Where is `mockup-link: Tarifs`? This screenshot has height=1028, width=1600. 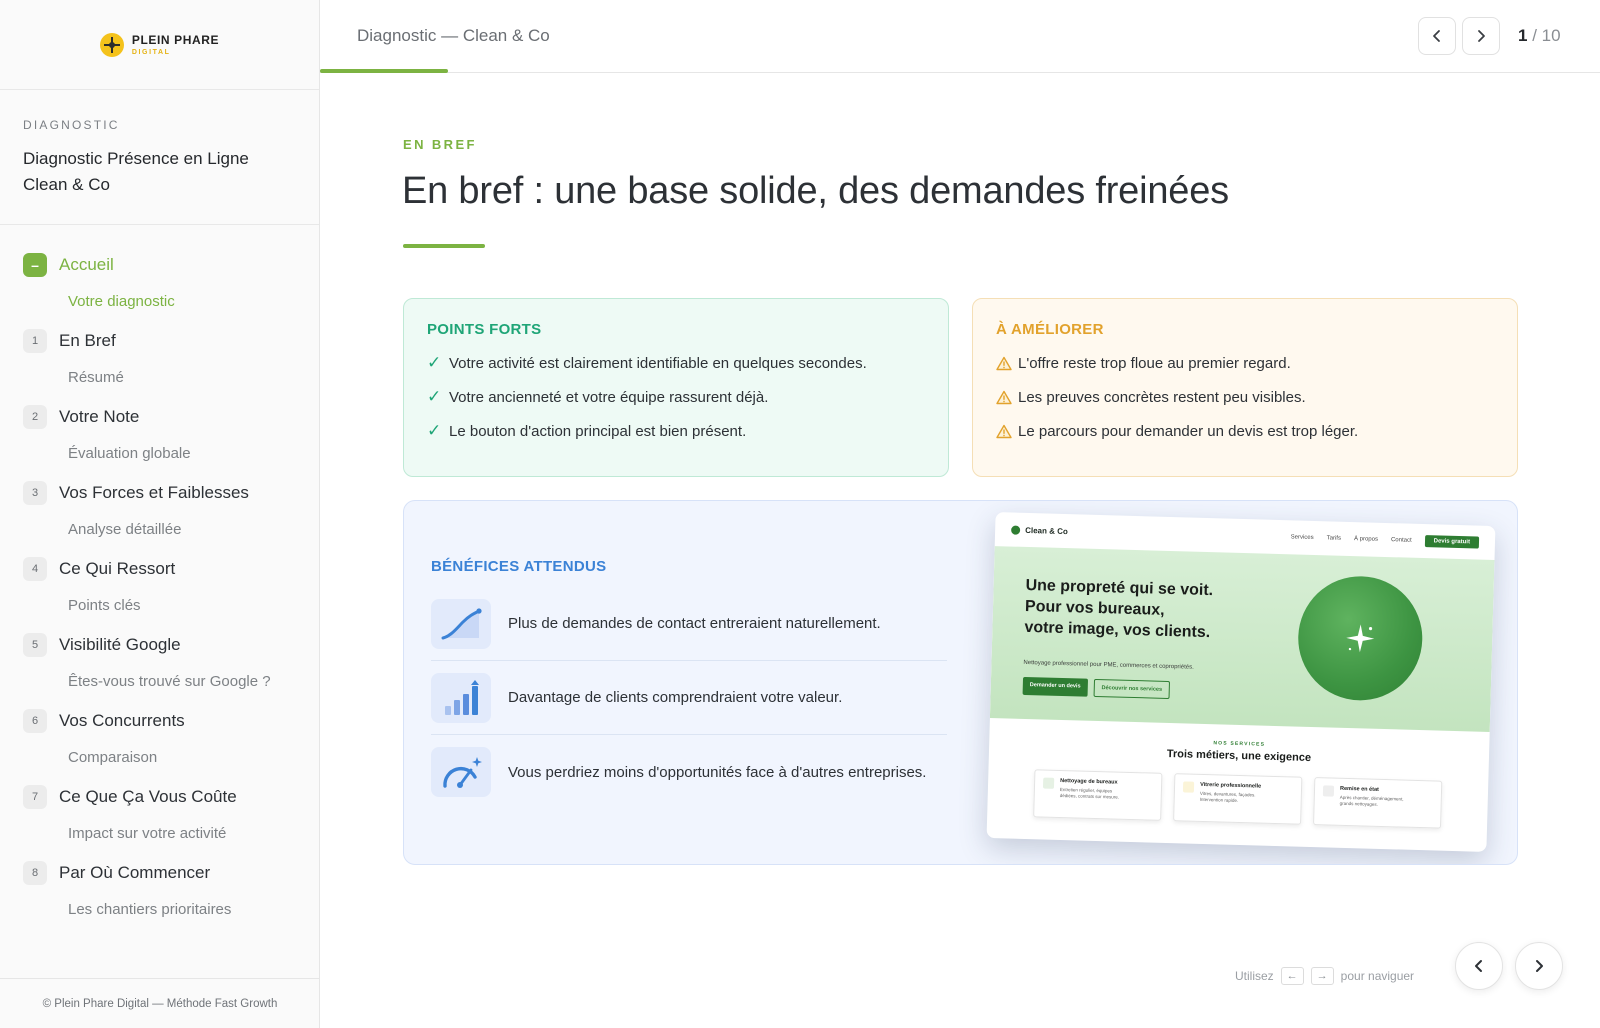
mockup-link: Tarifs is located at coordinates (1334, 538).